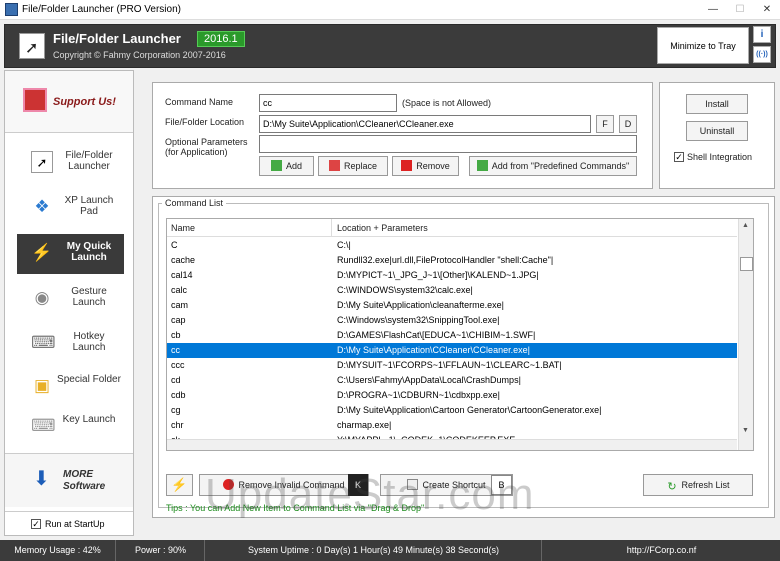  What do you see at coordinates (353, 166) in the screenshot?
I see `replace-button: Replace` at bounding box center [353, 166].